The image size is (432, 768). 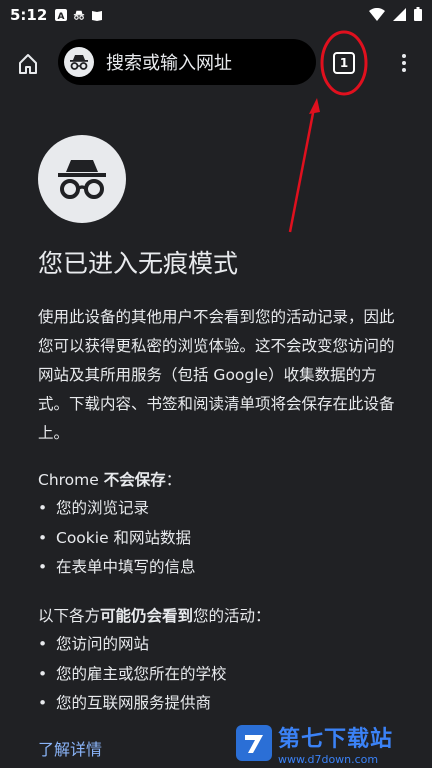 I want to click on a-box-icon: A, so click(x=61, y=15).